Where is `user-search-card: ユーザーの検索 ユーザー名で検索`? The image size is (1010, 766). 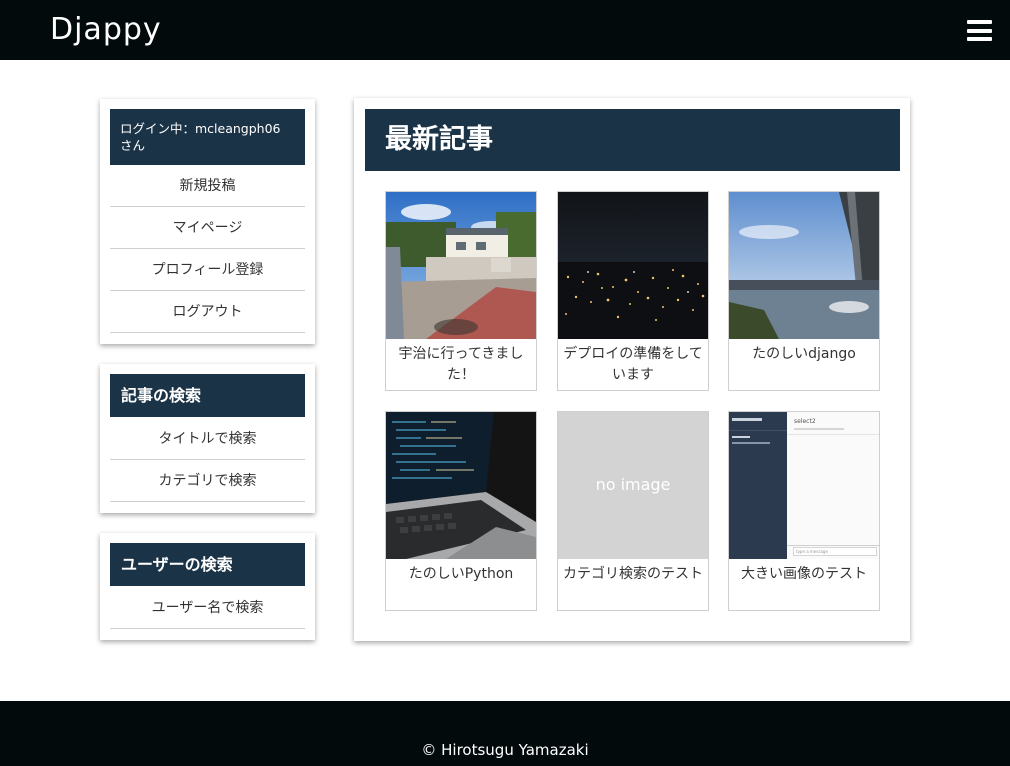 user-search-card: ユーザーの検索 ユーザー名で検索 is located at coordinates (207, 586).